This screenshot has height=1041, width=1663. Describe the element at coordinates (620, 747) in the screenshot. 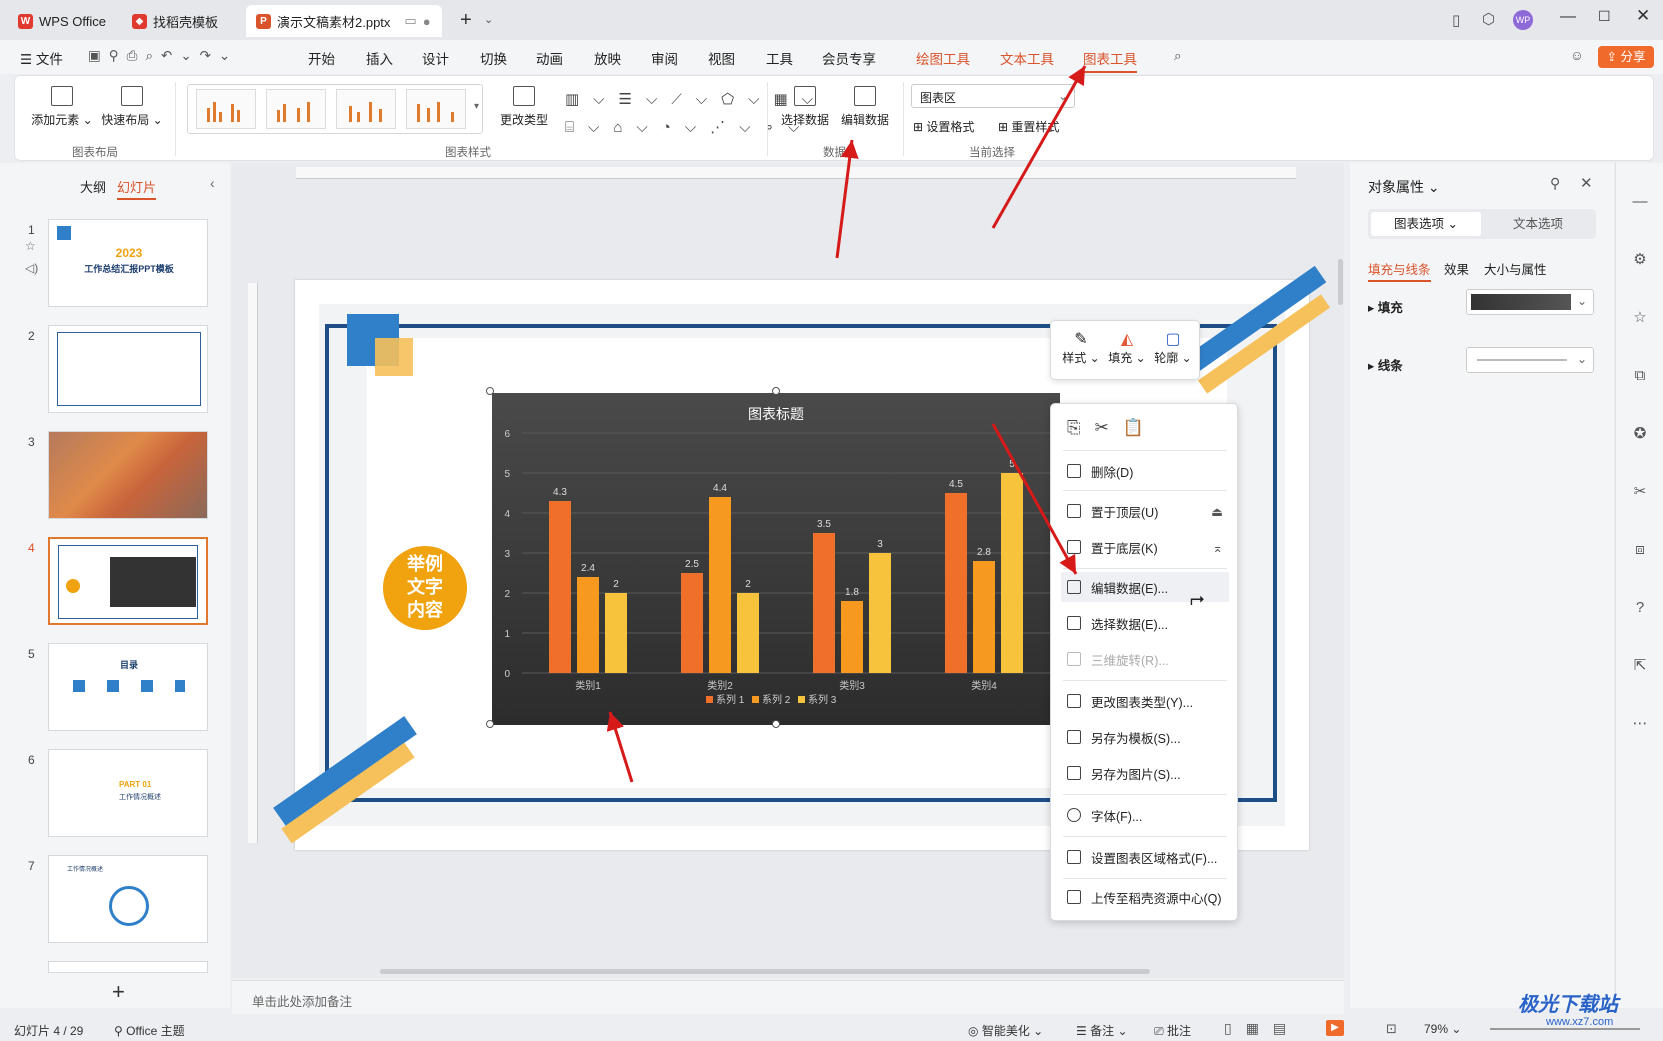

I see `arrow-to-chart` at that location.